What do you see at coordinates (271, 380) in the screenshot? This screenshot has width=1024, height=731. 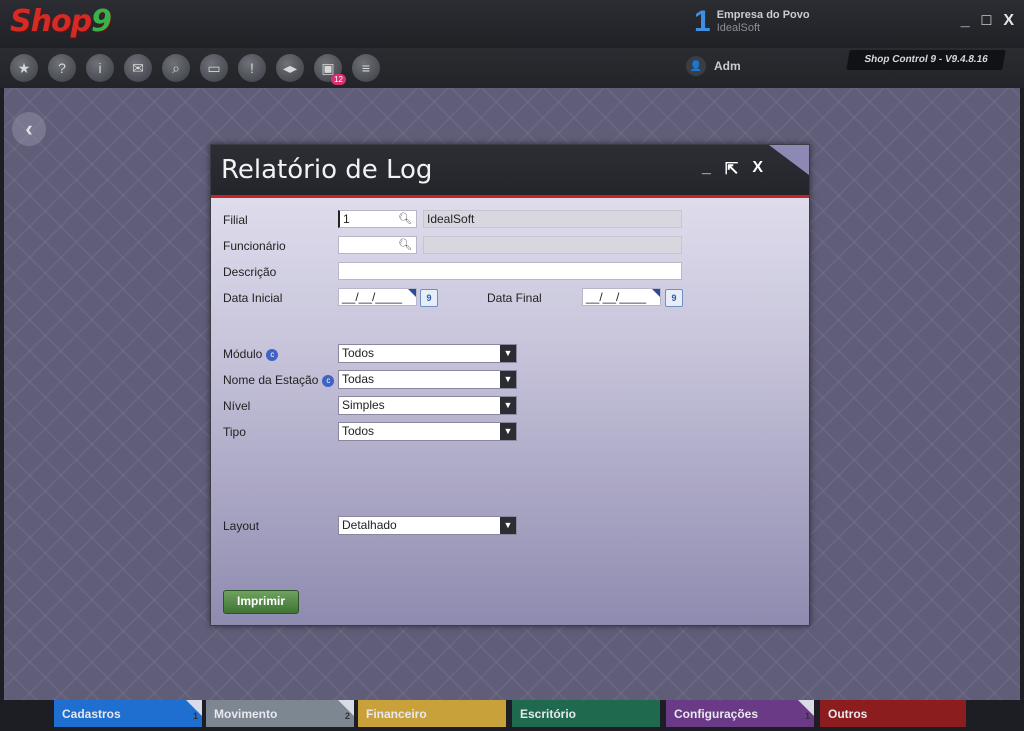 I see `estacao-label-text: Nome da Estação` at bounding box center [271, 380].